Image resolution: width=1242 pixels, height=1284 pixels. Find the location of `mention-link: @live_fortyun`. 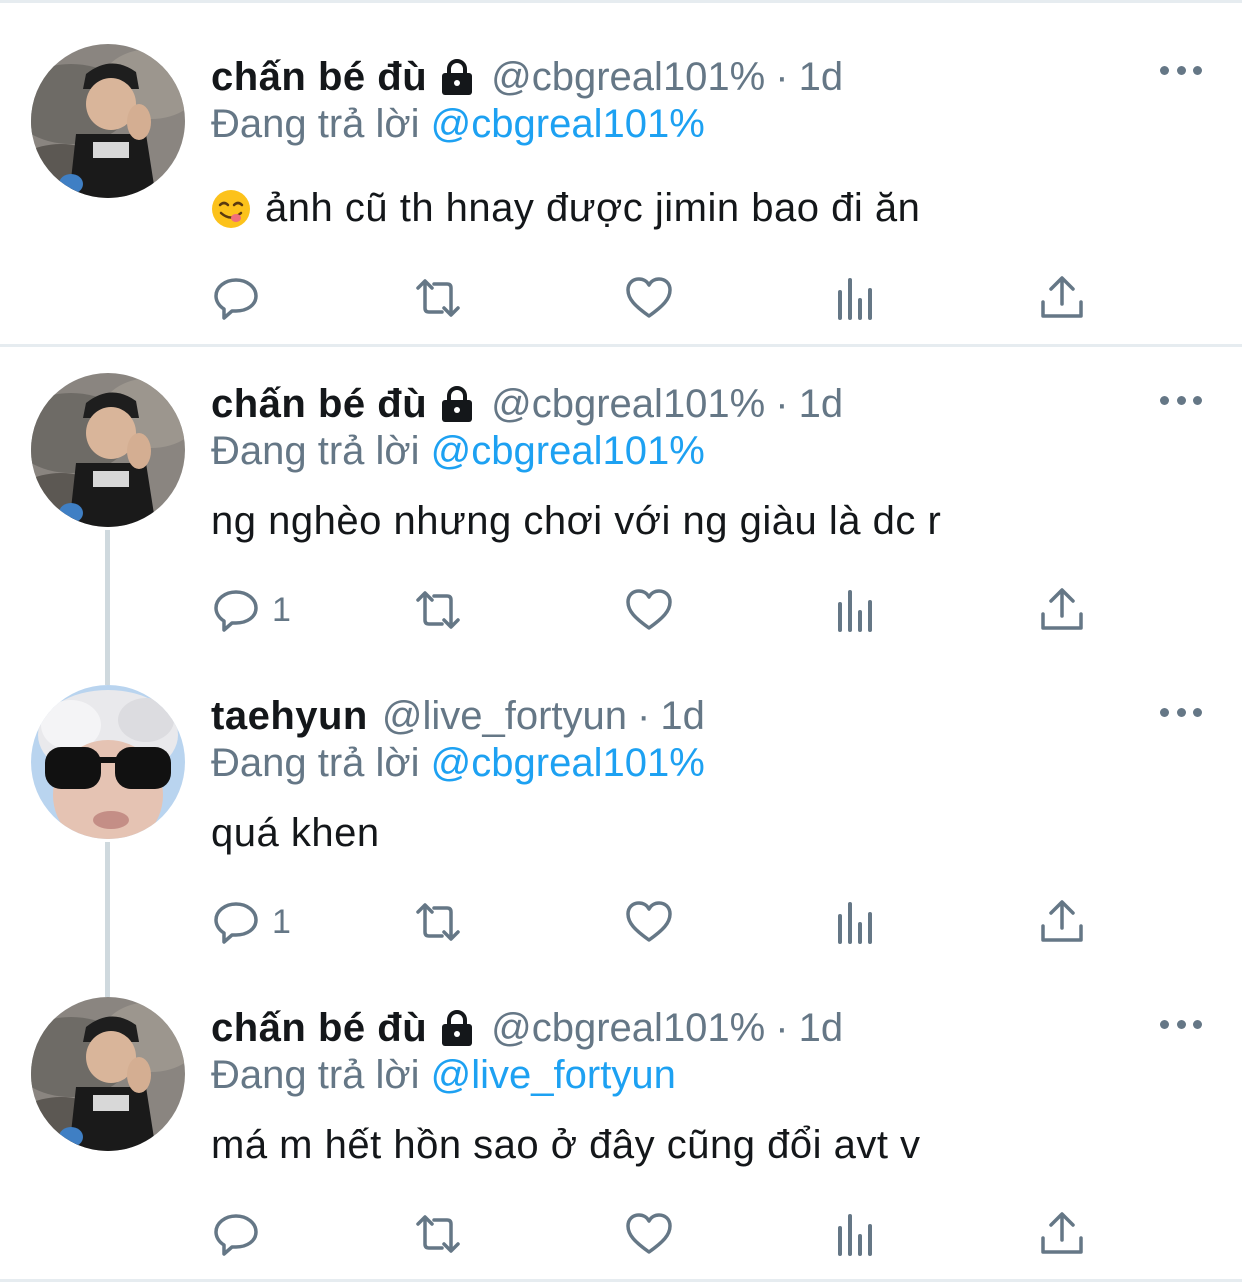

mention-link: @live_fortyun is located at coordinates (553, 1075).